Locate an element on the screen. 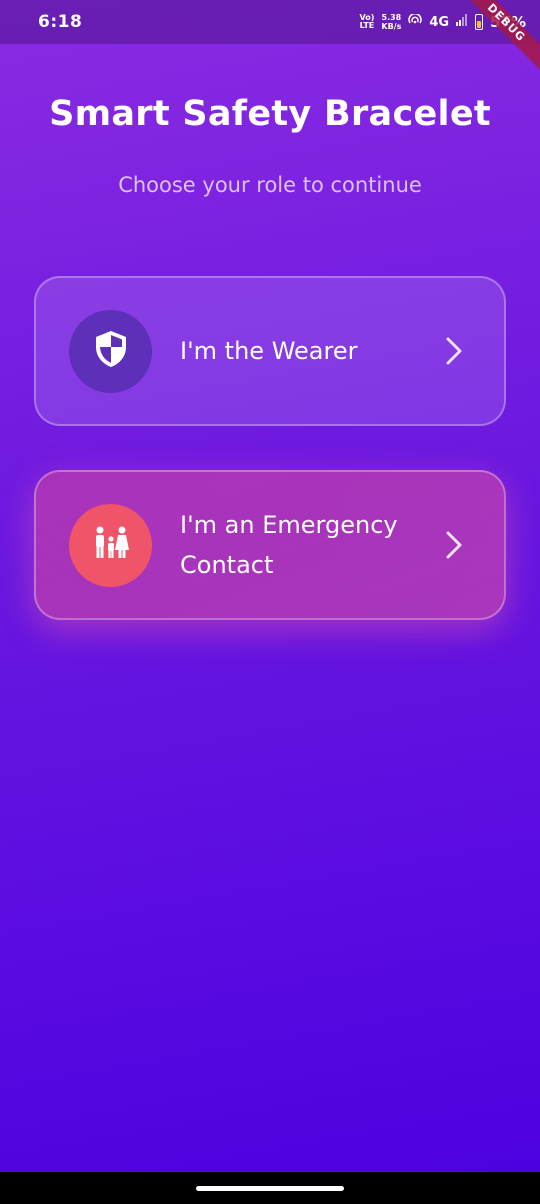 The width and height of the screenshot is (540, 1204). hotspot-icon is located at coordinates (415, 21).